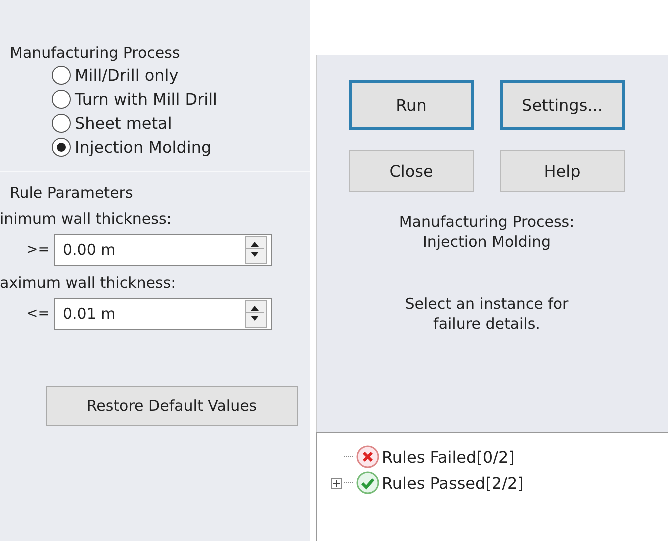  I want to click on group-title: Rule Parameters, so click(71, 193).